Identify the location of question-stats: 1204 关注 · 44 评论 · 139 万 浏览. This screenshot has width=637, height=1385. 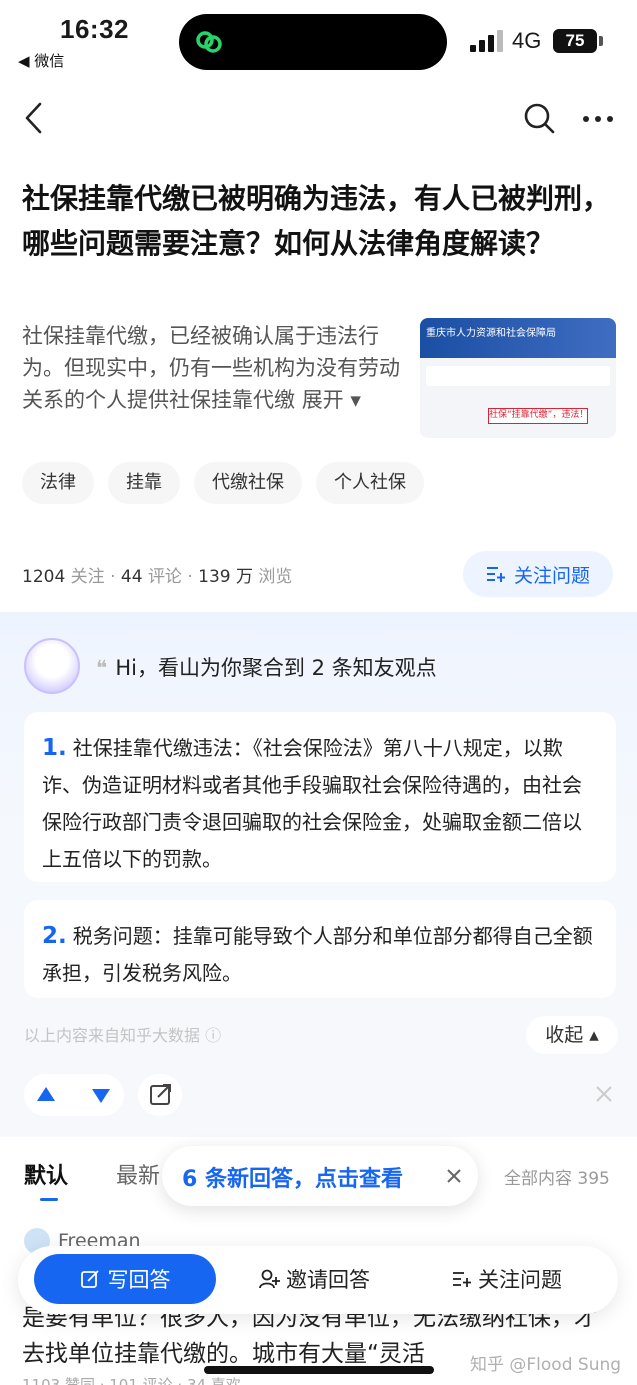
(157, 577).